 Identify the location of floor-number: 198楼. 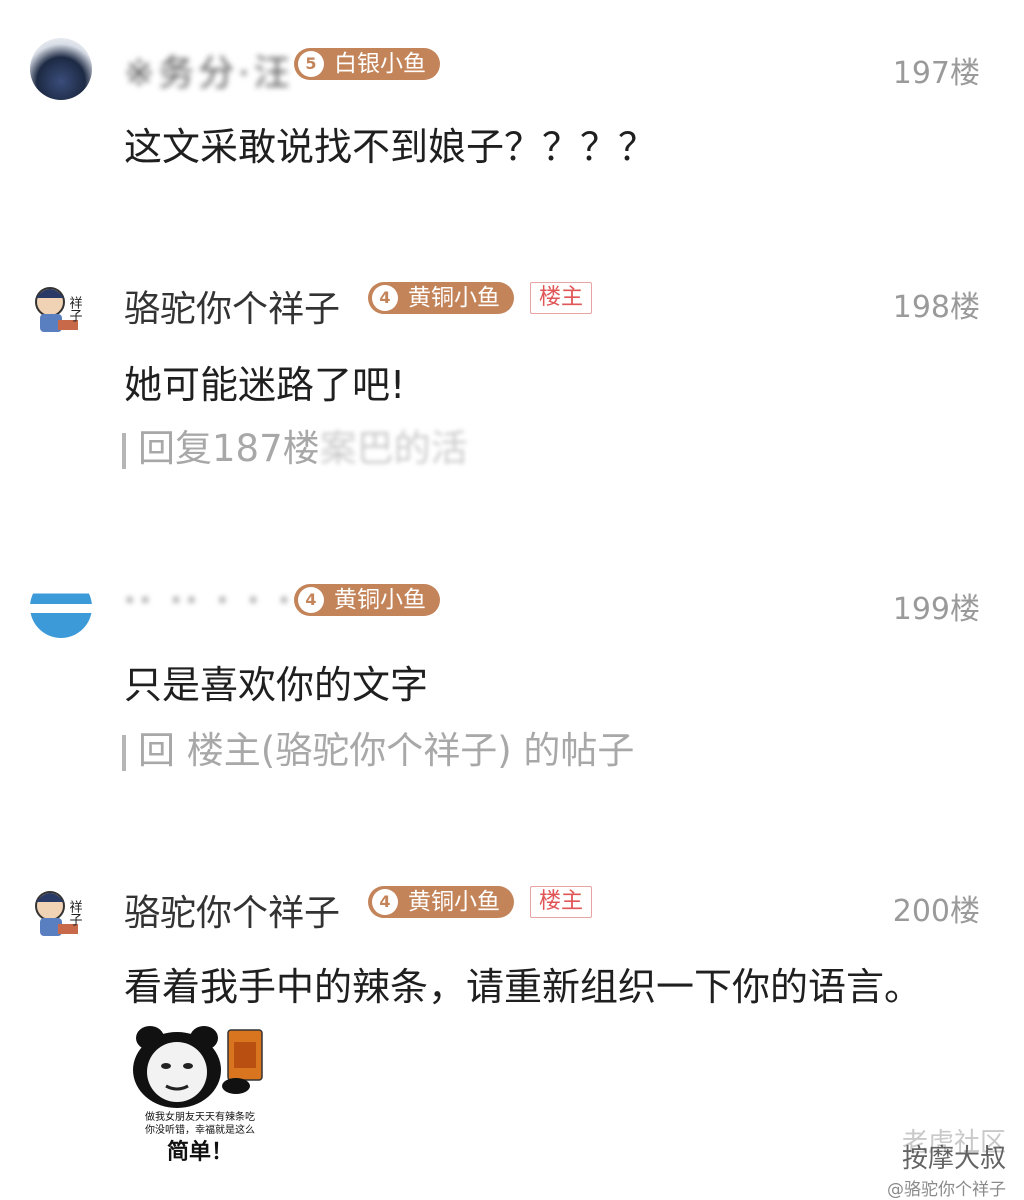
(936, 307).